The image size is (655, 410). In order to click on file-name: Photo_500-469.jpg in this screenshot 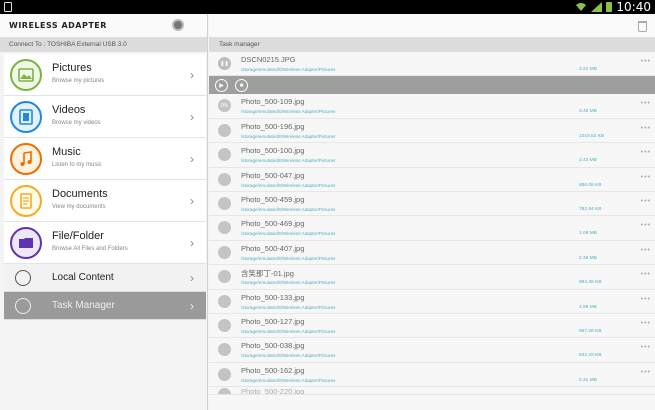, I will do `click(273, 224)`.